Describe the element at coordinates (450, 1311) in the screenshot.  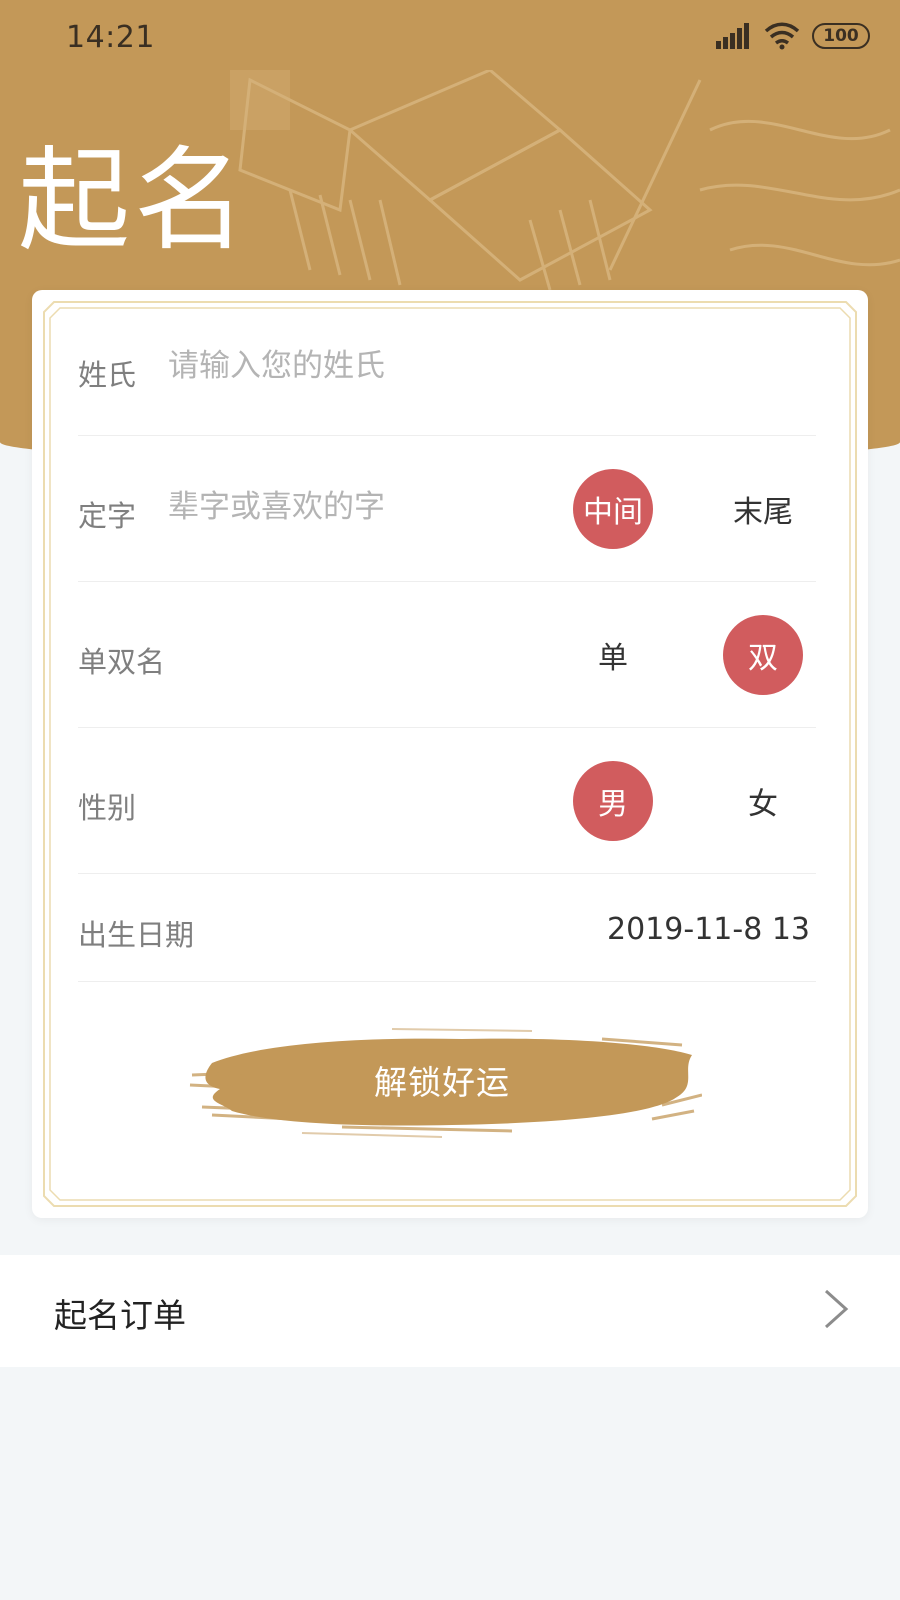
I see `naming-orders-row: 起名订单` at that location.